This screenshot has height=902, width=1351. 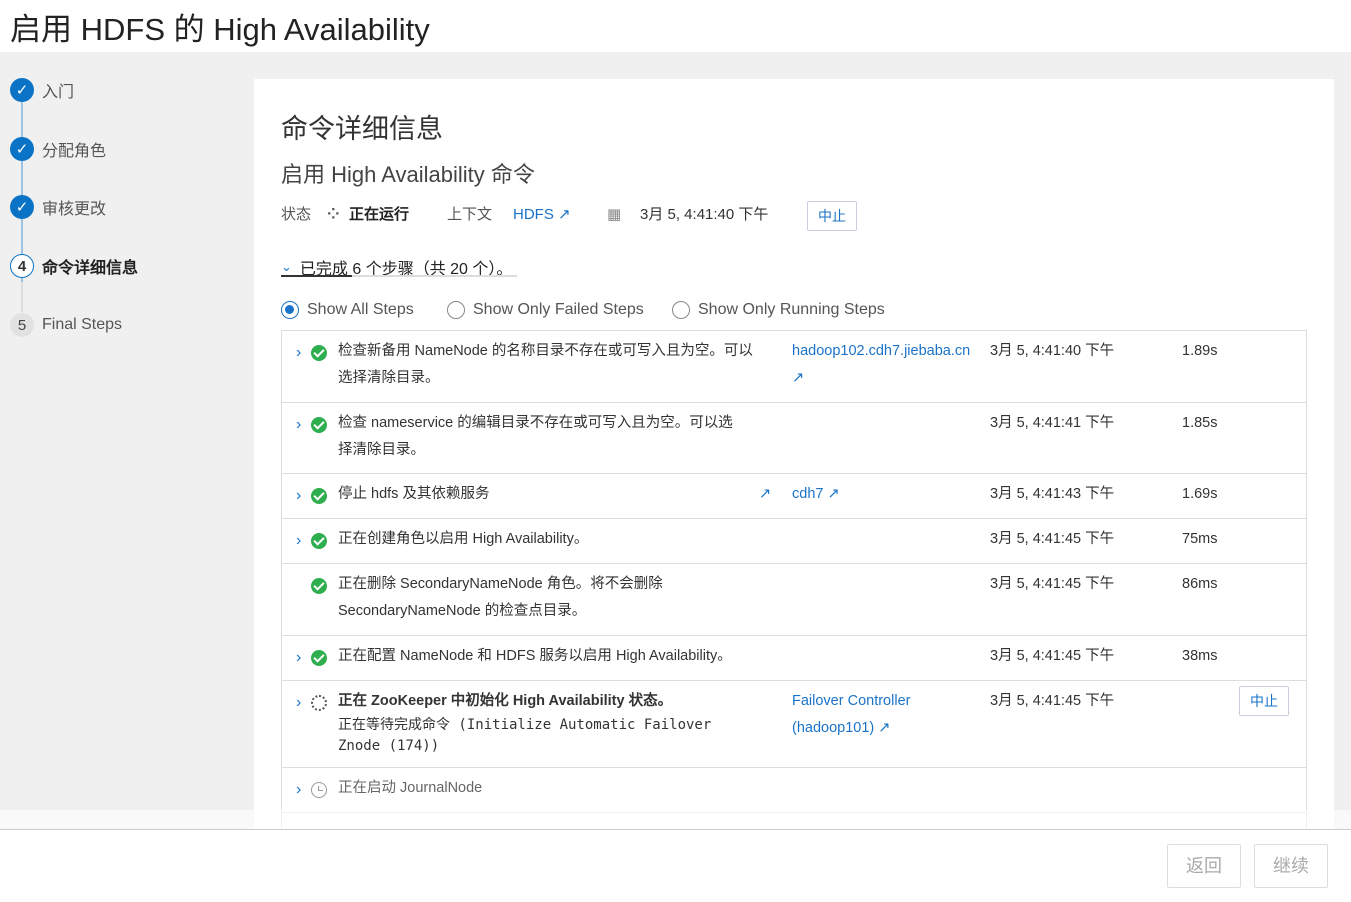 I want to click on cluster-link: cdh7 ↗, so click(x=887, y=494).